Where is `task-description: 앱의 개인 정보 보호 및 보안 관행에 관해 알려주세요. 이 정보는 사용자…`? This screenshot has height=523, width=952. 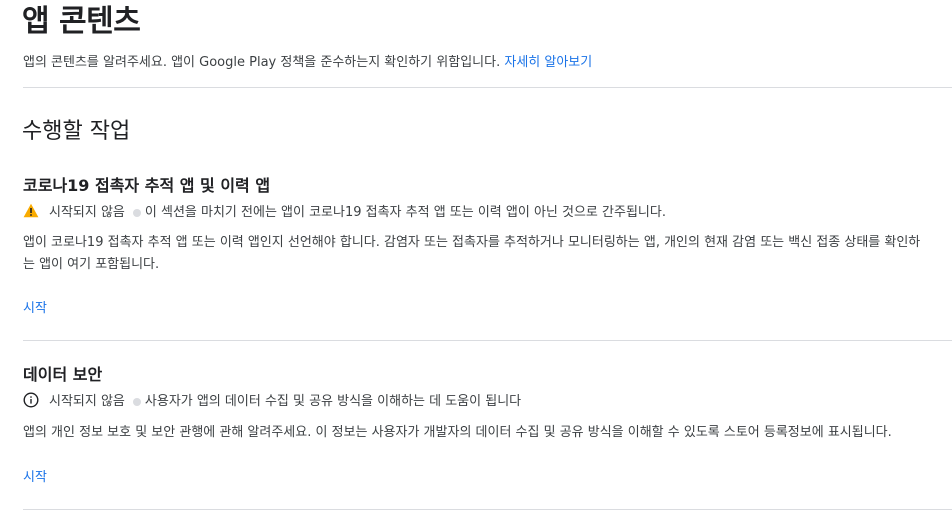 task-description: 앱의 개인 정보 보호 및 보안 관행에 관해 알려주세요. 이 정보는 사용자… is located at coordinates (457, 432).